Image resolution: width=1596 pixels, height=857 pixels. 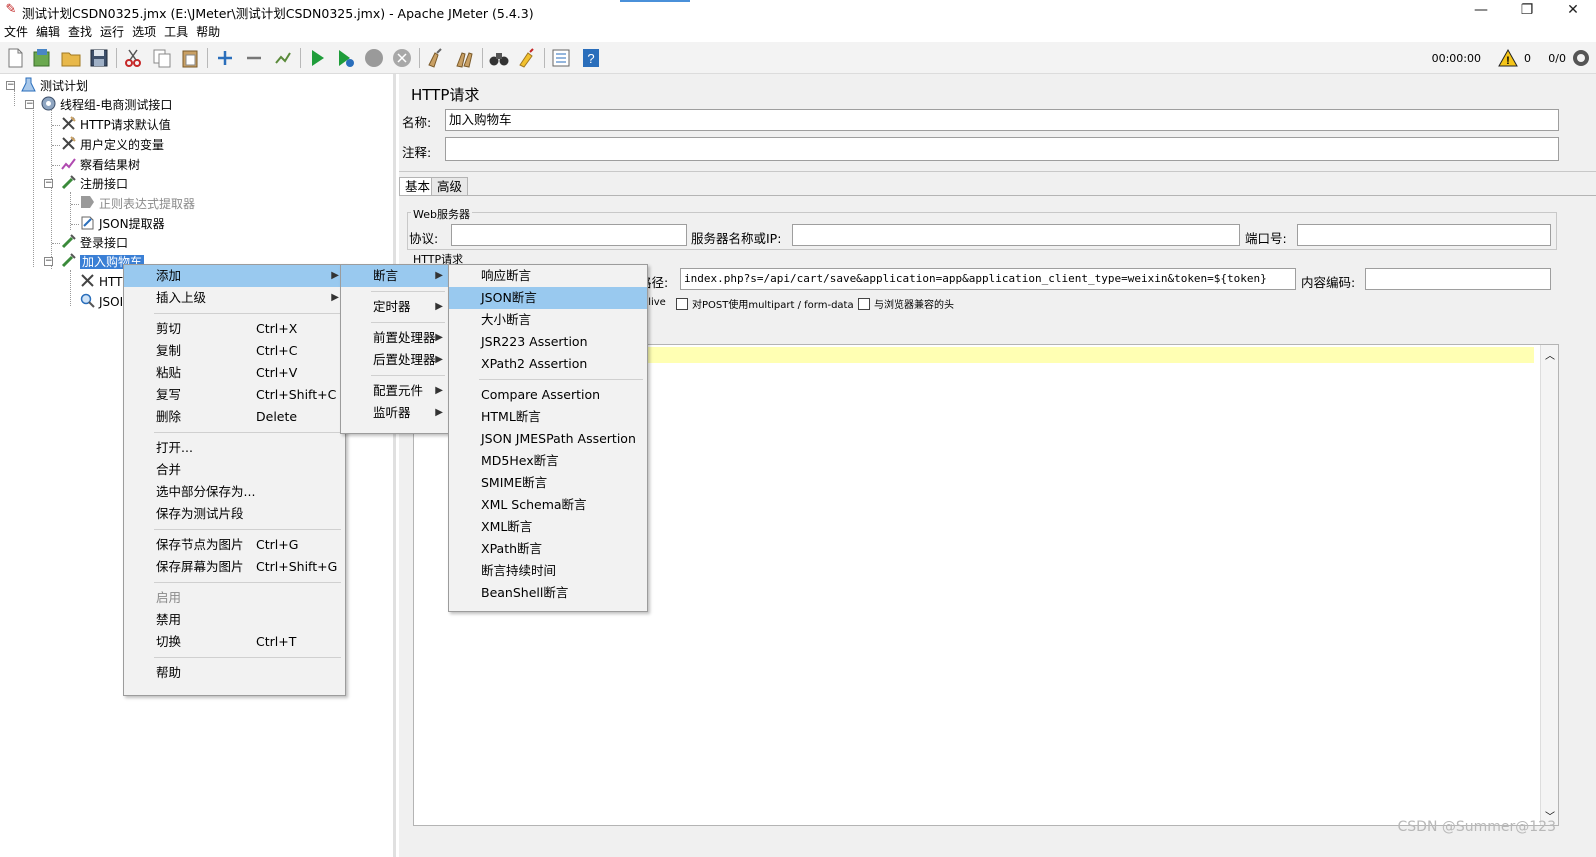 What do you see at coordinates (1573, 11) in the screenshot?
I see `close-button: ✕` at bounding box center [1573, 11].